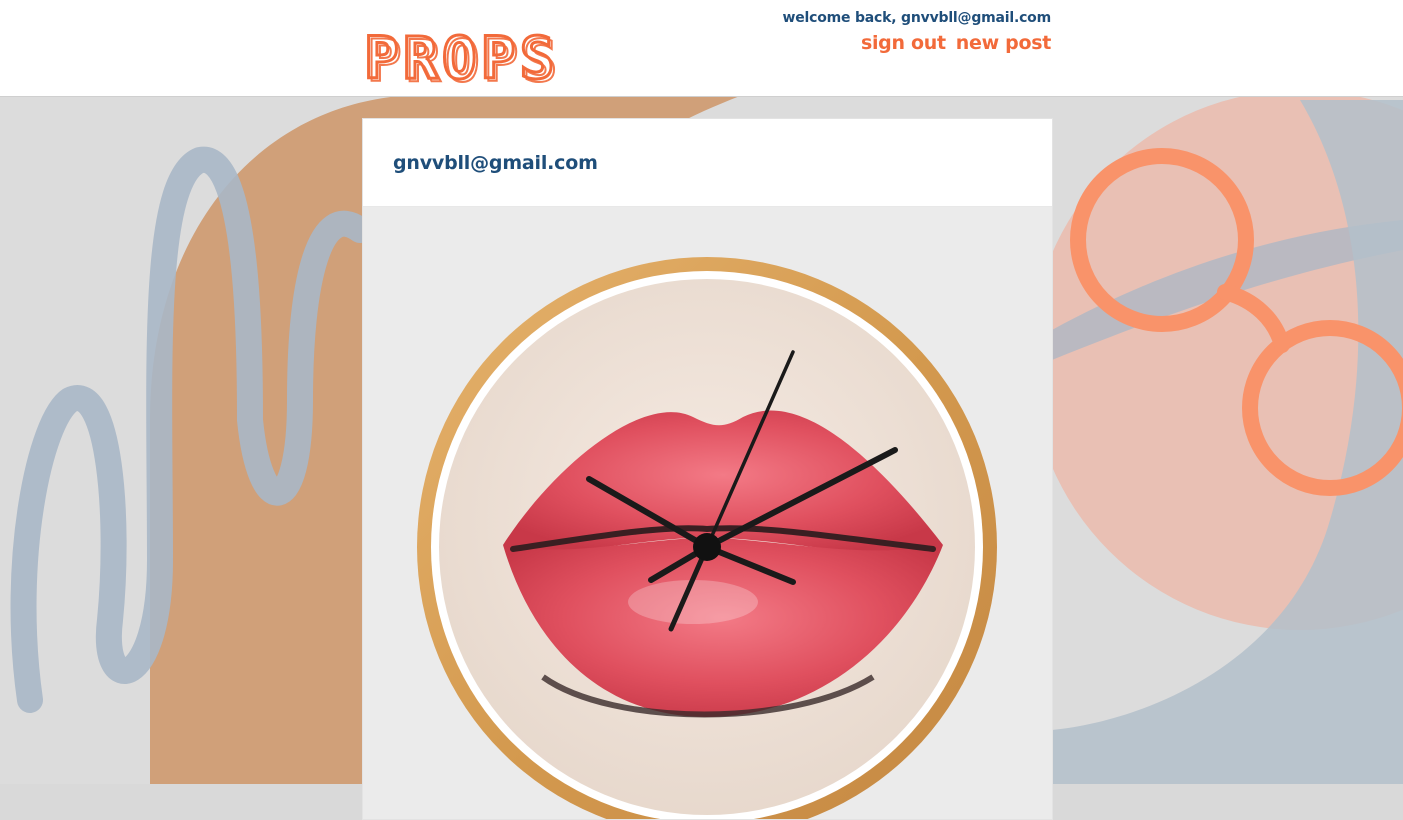  What do you see at coordinates (707, 163) in the screenshot?
I see `post-card-header: gnvvbll@gmail.com` at bounding box center [707, 163].